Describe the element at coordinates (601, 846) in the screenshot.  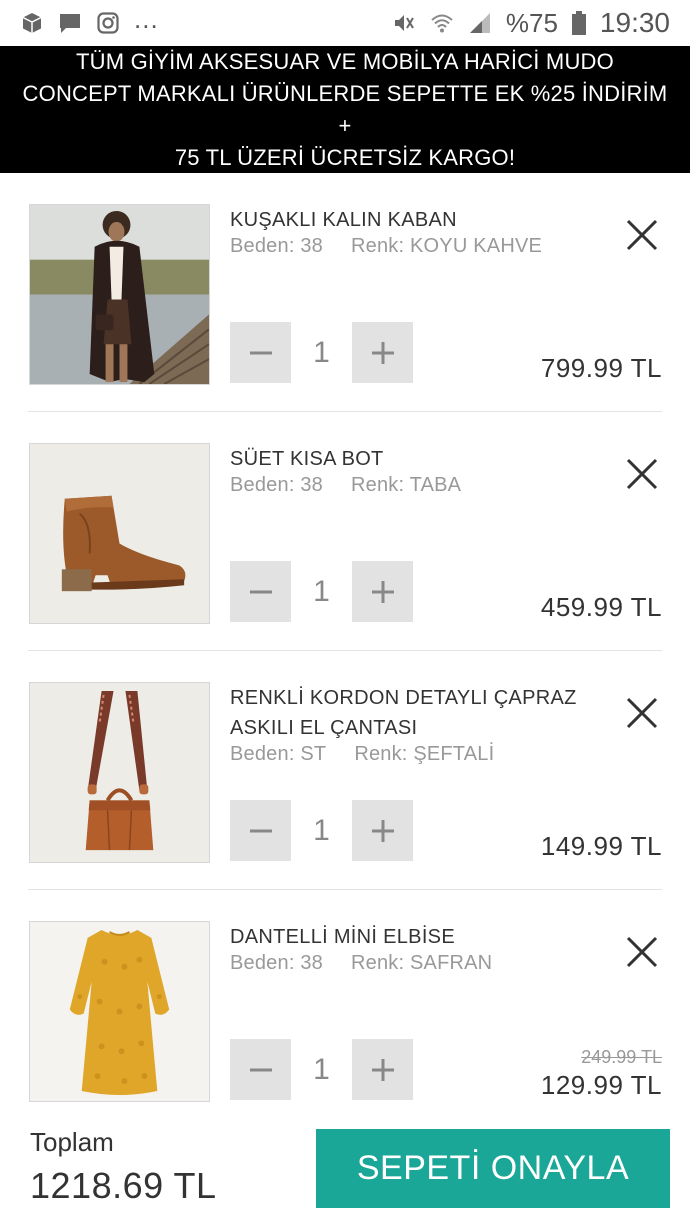
I see `product-price: 149.99 TL` at that location.